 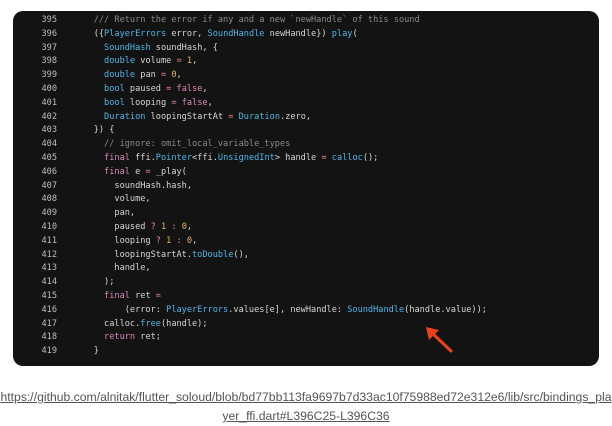 What do you see at coordinates (107, 323) in the screenshot?
I see `code-token: calloc.` at bounding box center [107, 323].